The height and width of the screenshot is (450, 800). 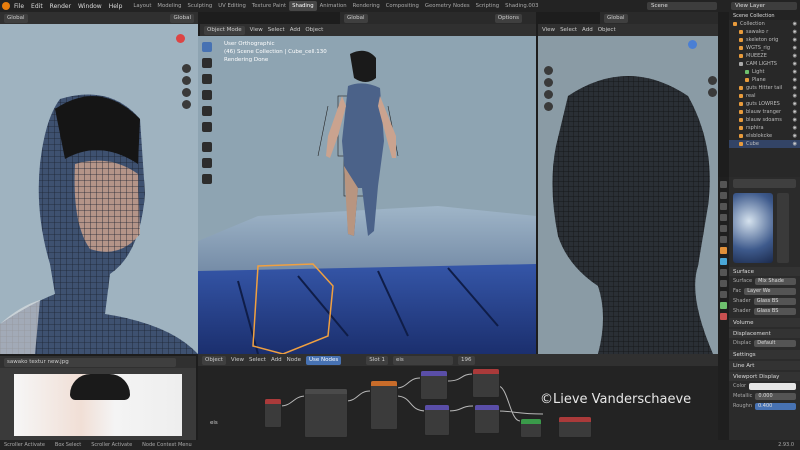 I want to click on object-mode-dropdown: Object Mode, so click(x=224, y=30).